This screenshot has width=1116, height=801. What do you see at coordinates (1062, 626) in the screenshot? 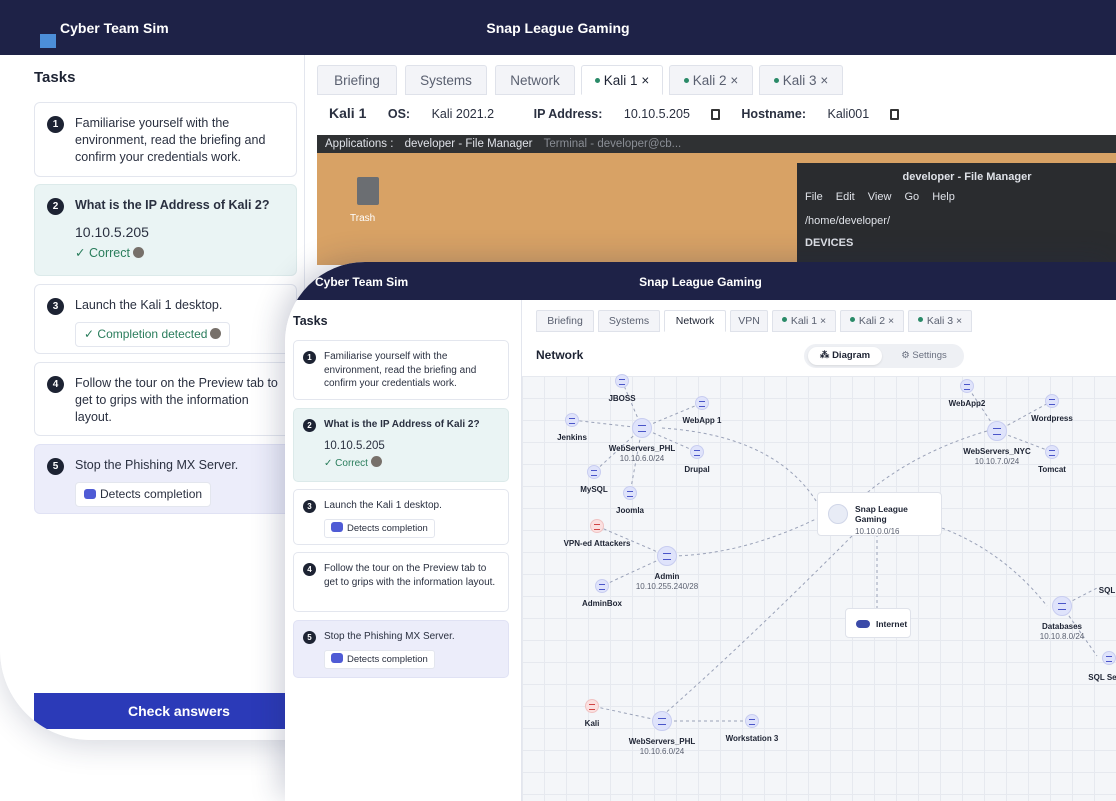
I see `node-name: Databases` at bounding box center [1062, 626].